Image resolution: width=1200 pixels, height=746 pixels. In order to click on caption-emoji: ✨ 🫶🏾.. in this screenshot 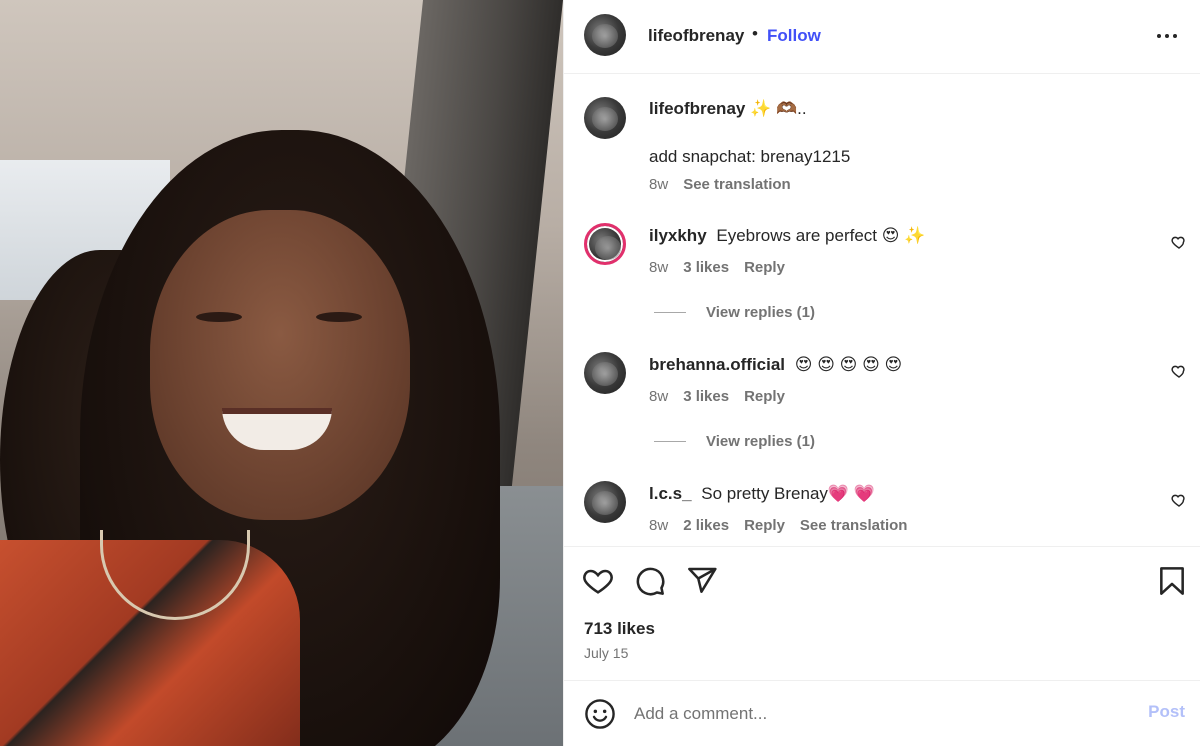, I will do `click(778, 108)`.